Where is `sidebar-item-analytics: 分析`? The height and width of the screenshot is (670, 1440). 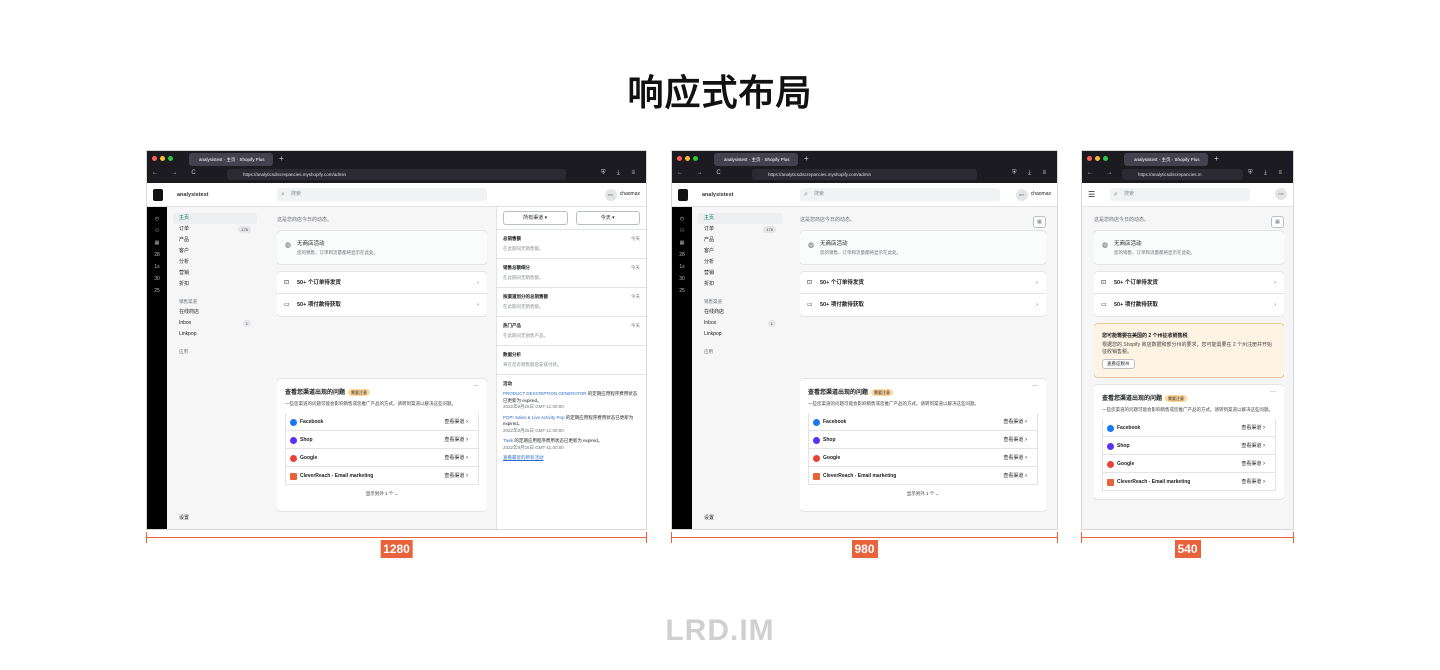
sidebar-item-analytics: 分析 is located at coordinates (740, 262).